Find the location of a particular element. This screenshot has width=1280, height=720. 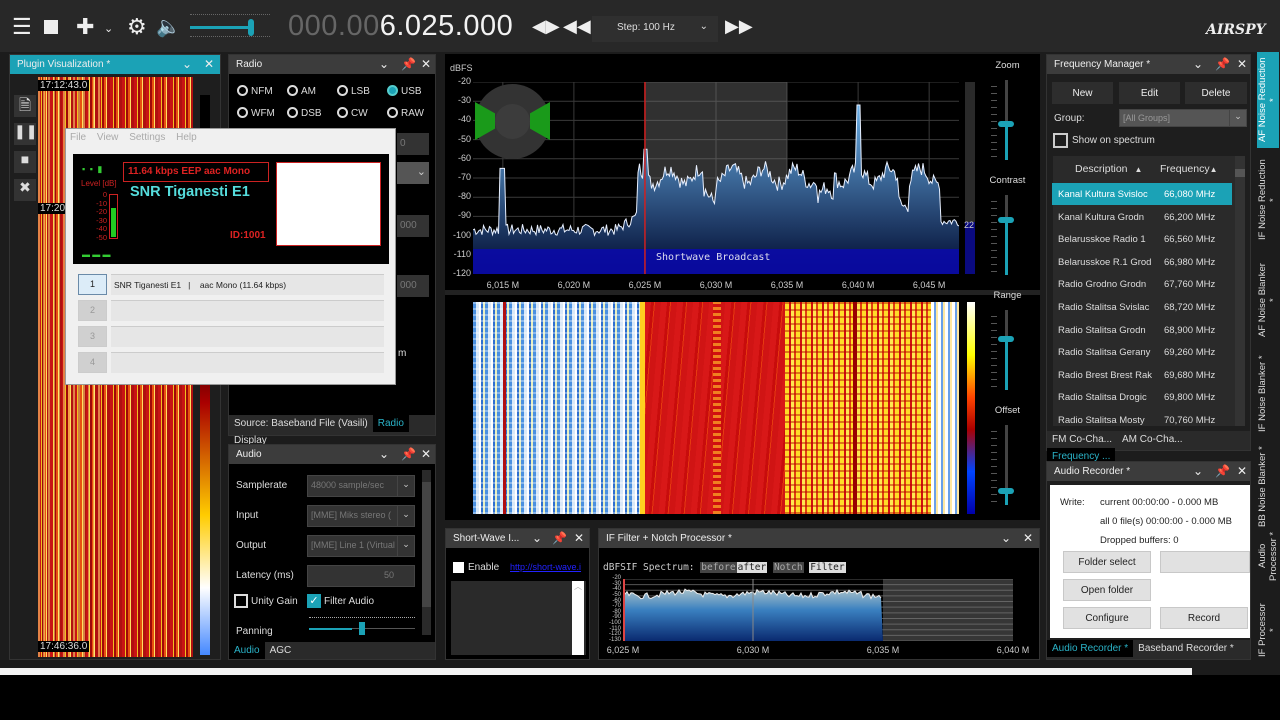

contrast-slider is located at coordinates (1007, 235).